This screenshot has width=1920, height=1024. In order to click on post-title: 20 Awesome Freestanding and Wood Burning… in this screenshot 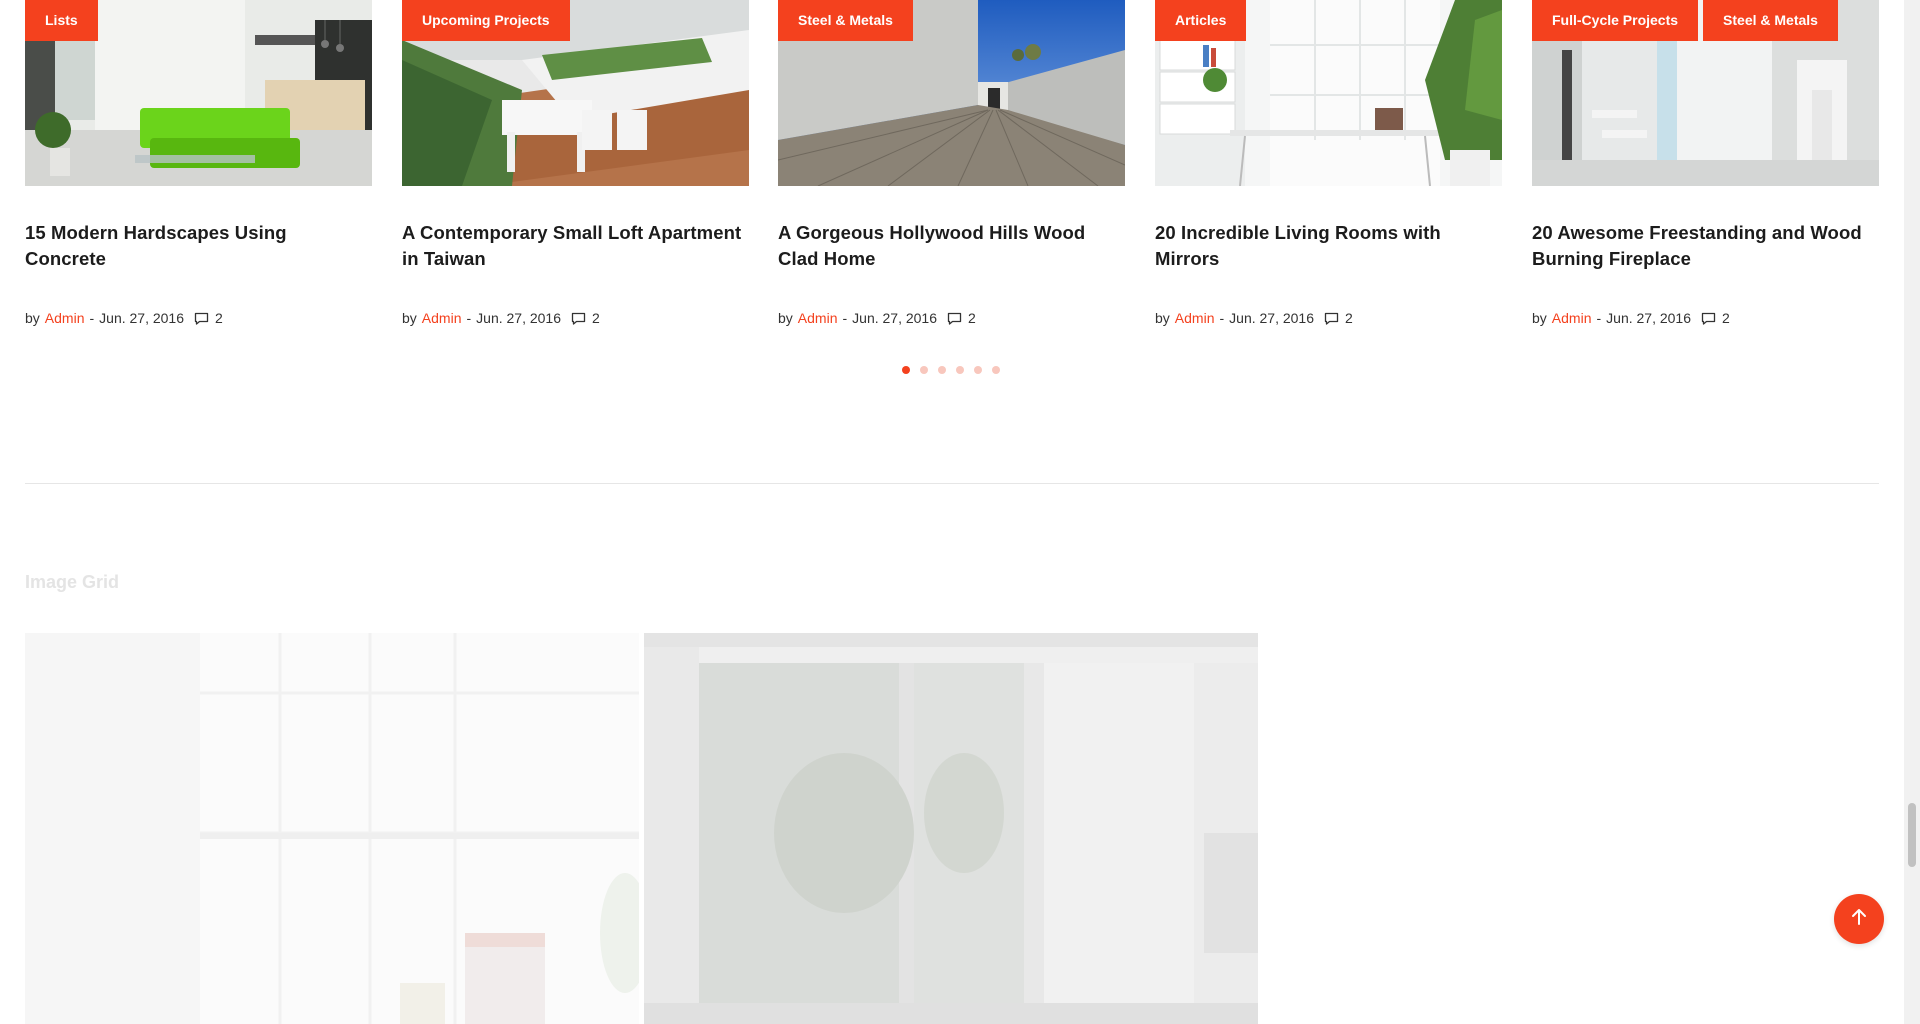, I will do `click(1705, 246)`.